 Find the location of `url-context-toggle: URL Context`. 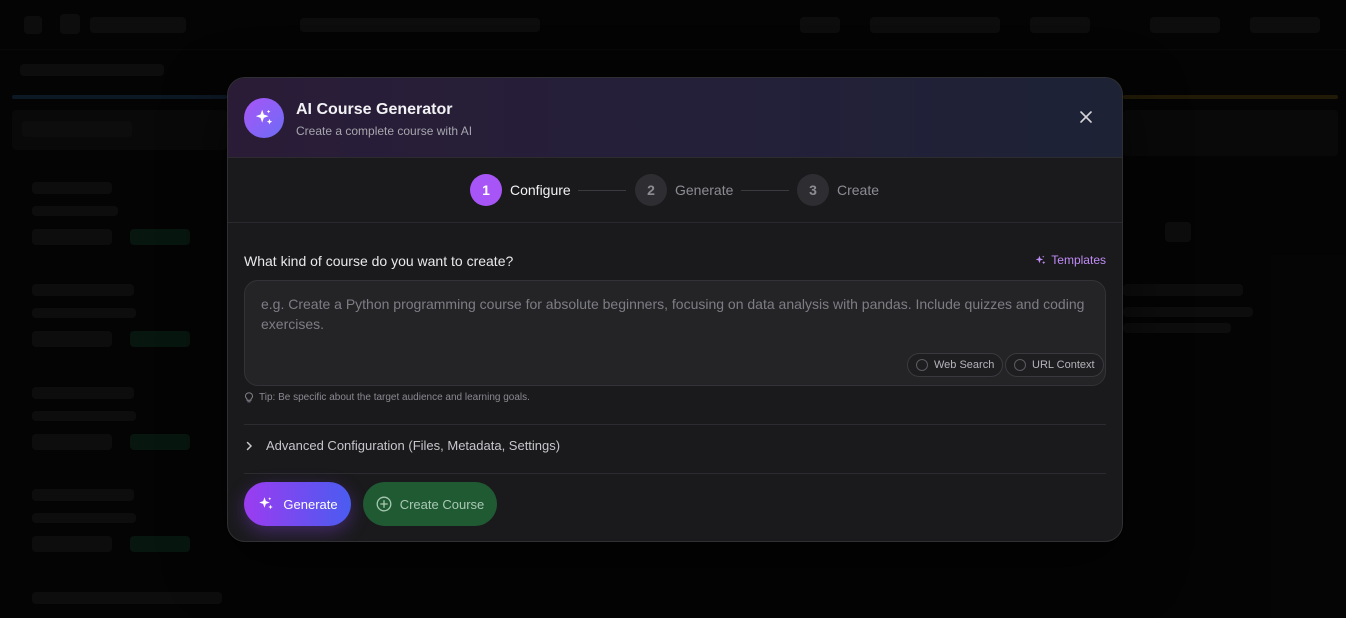

url-context-toggle: URL Context is located at coordinates (1054, 365).